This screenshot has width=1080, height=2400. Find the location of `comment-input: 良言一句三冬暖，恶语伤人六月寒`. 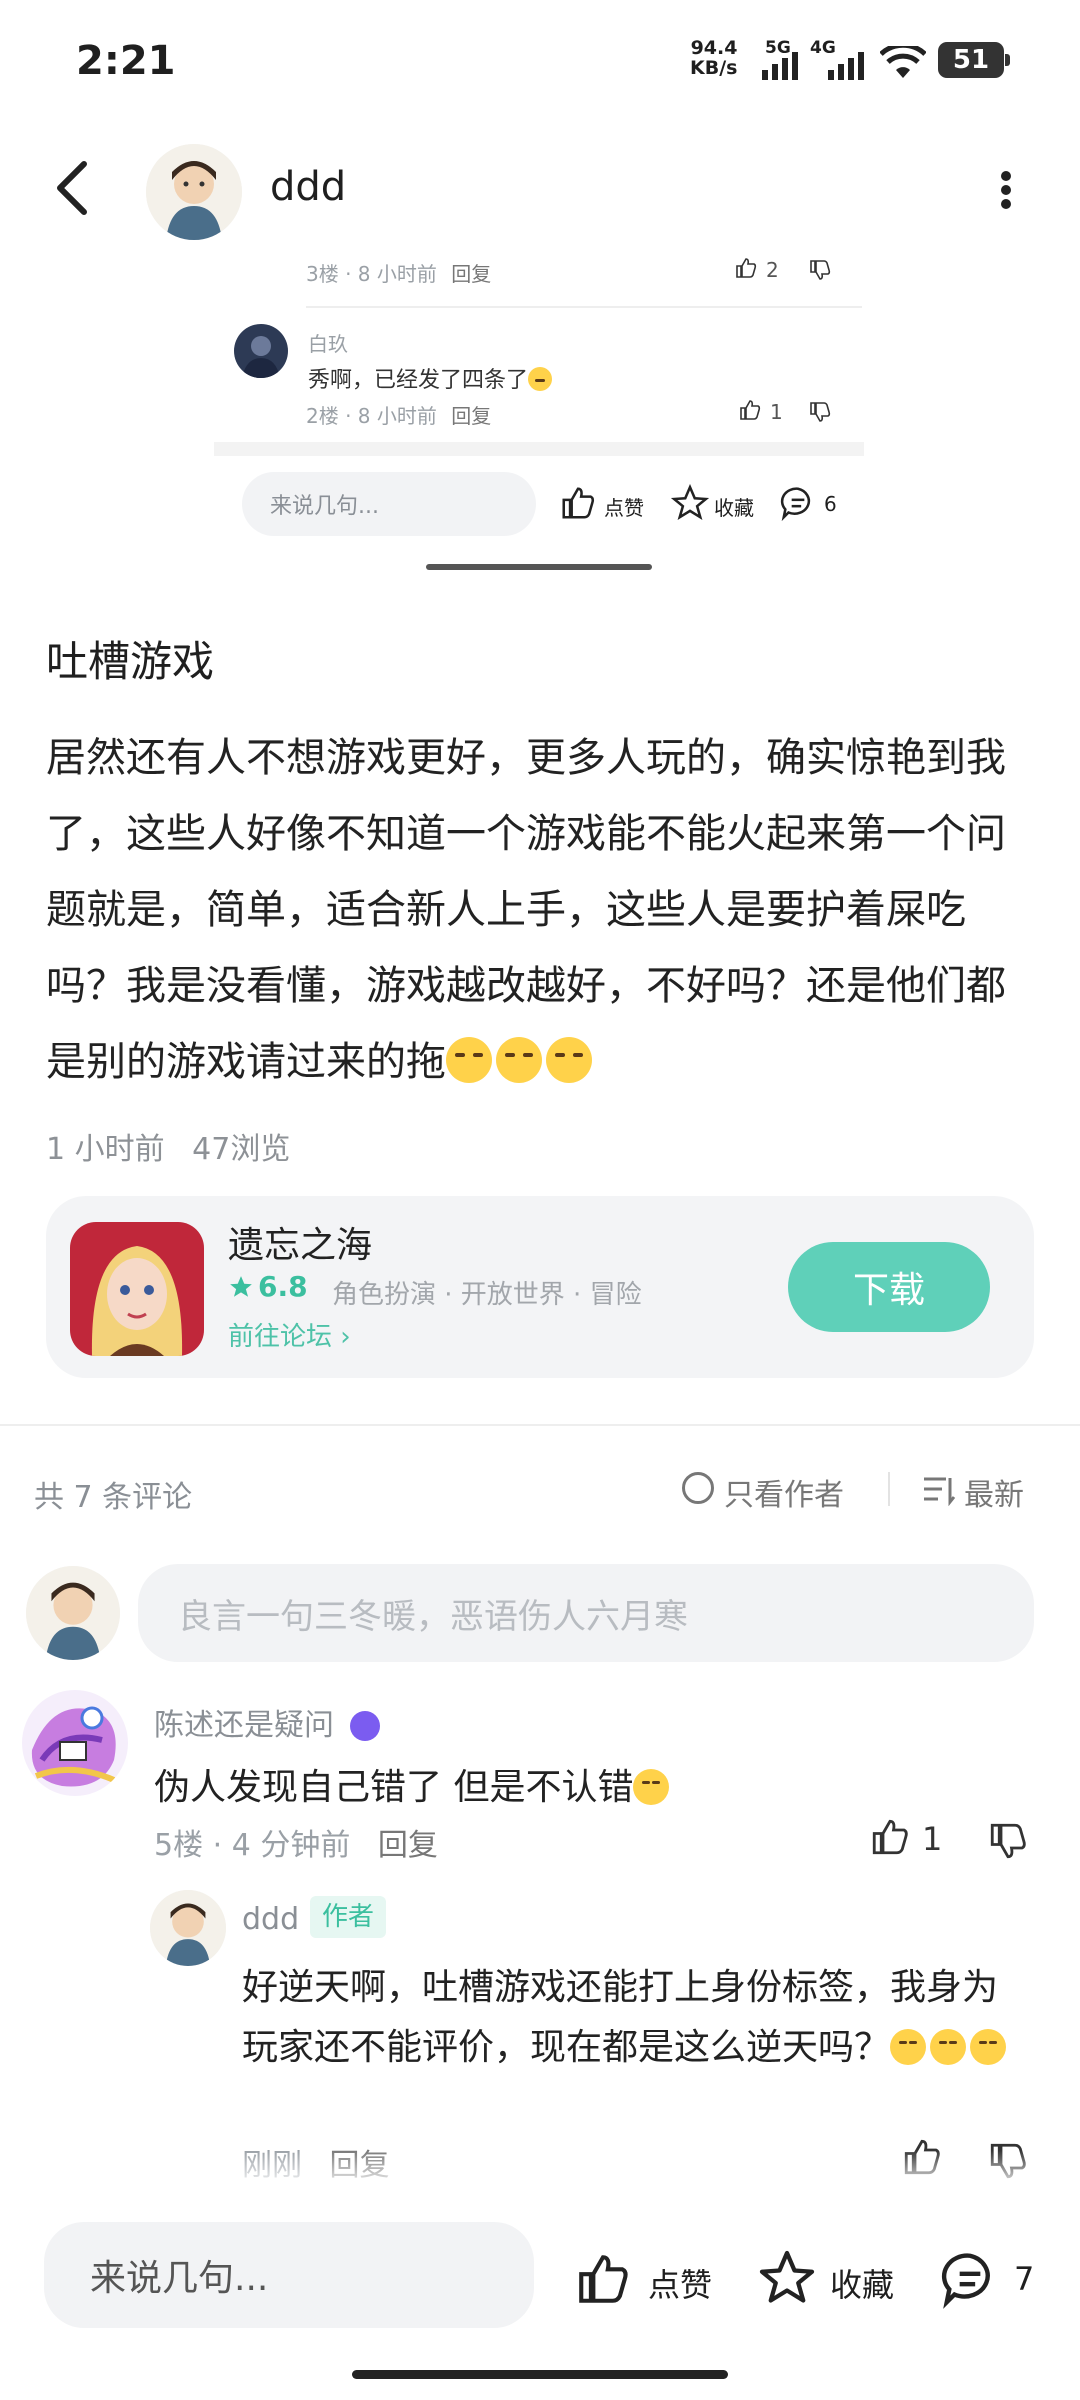

comment-input: 良言一句三冬暖，恶语伤人六月寒 is located at coordinates (586, 1613).